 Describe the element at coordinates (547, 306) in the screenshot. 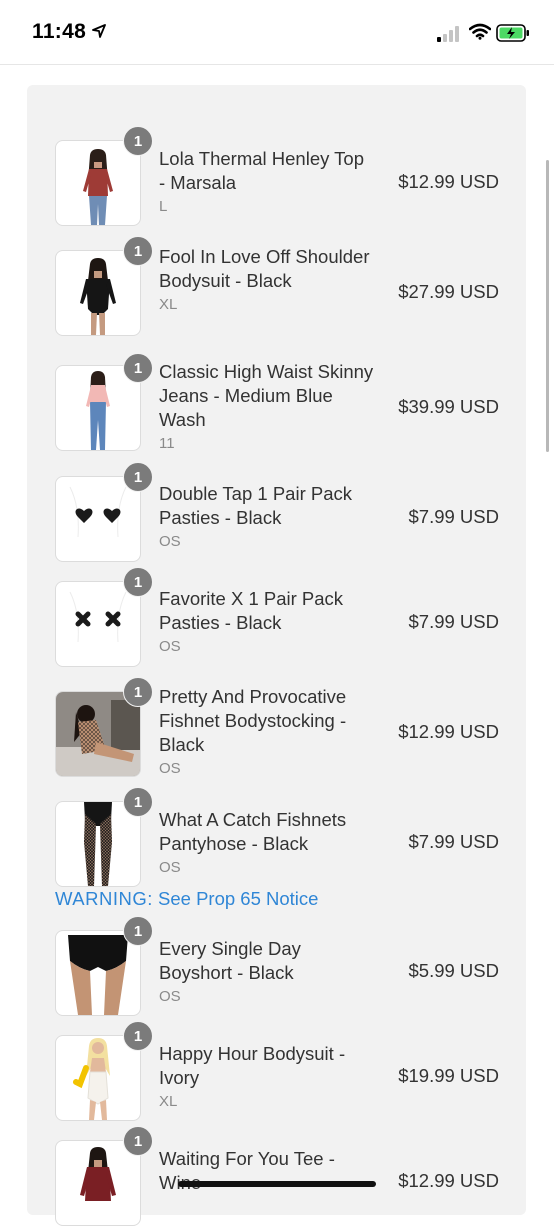

I see `scroll-indicator` at that location.